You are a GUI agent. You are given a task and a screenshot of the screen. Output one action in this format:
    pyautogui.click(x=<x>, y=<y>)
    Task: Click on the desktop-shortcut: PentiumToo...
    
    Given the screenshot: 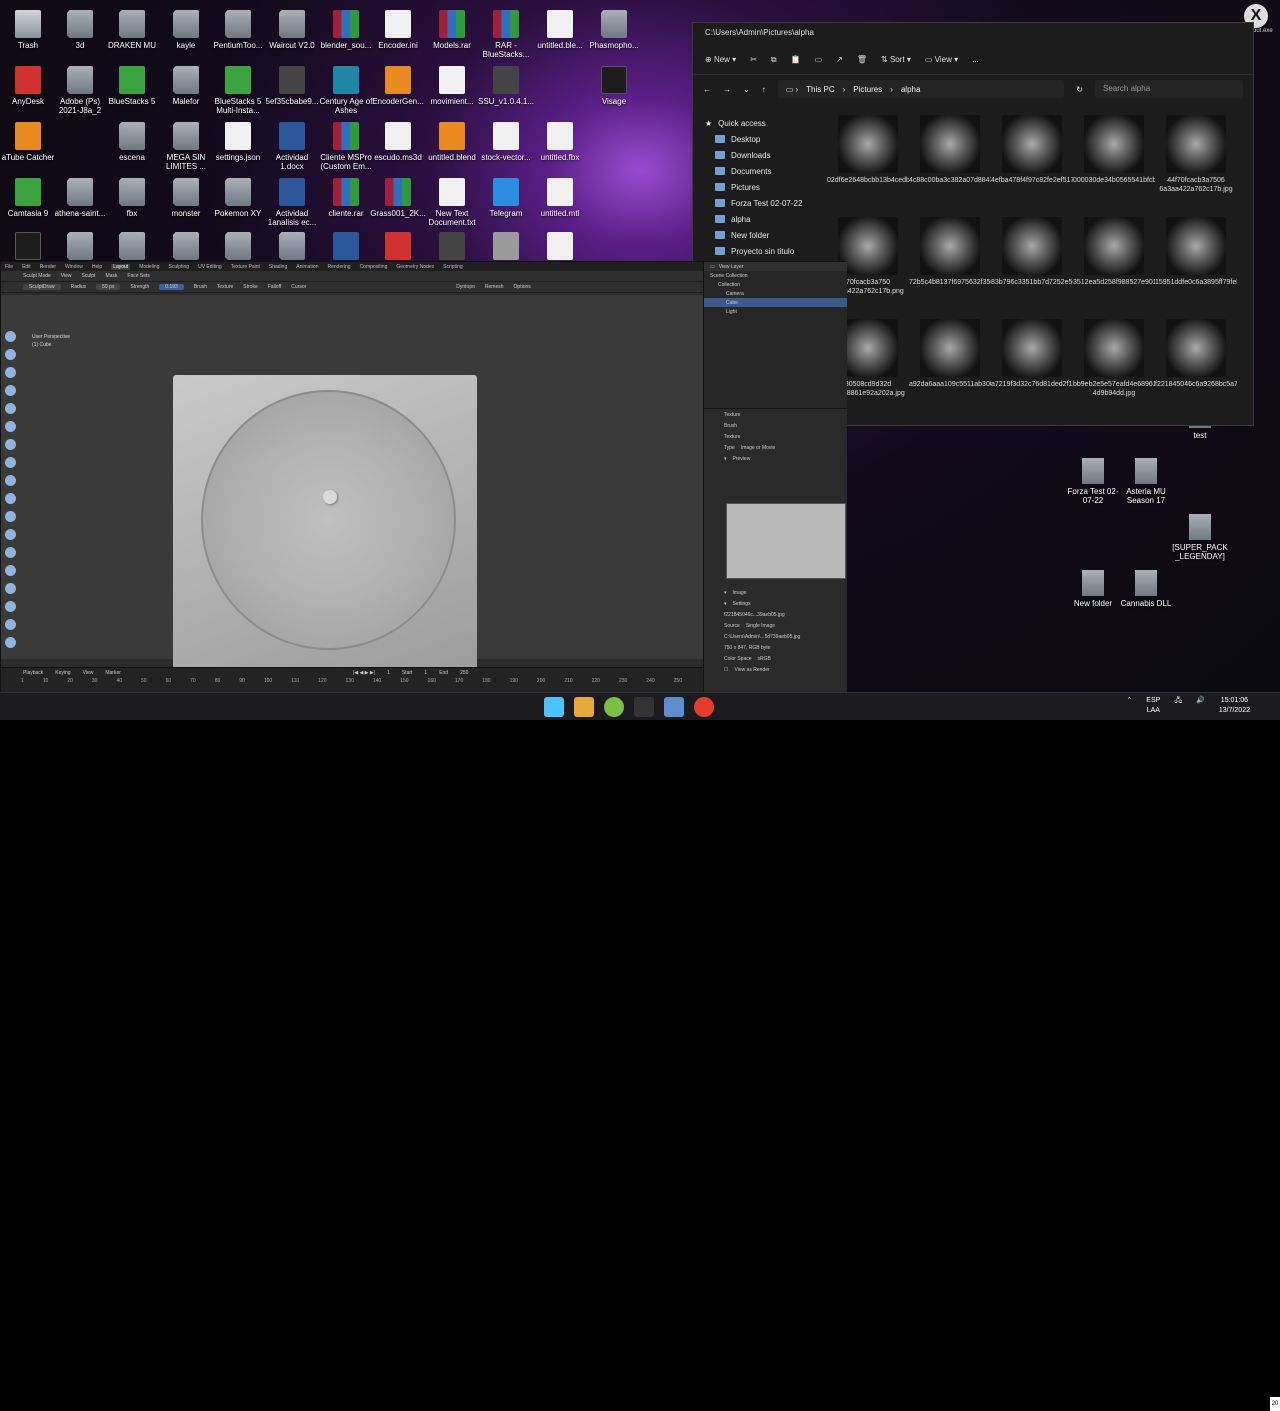 What is the action you would take?
    pyautogui.click(x=238, y=35)
    